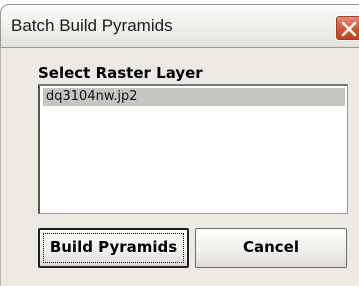 Image resolution: width=359 pixels, height=286 pixels. Describe the element at coordinates (194, 97) in the screenshot. I see `list-item: dq3104nw.jp2` at that location.